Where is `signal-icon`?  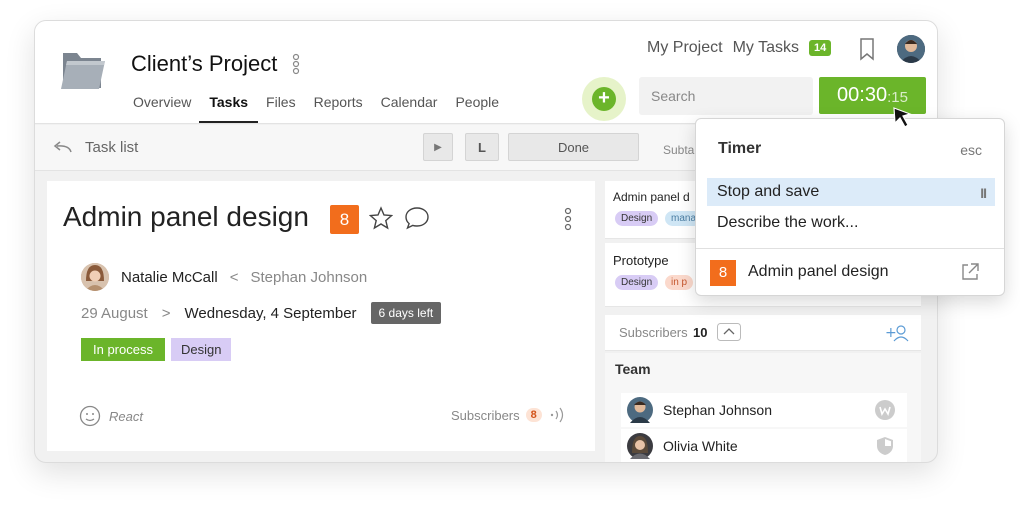
signal-icon is located at coordinates (556, 415).